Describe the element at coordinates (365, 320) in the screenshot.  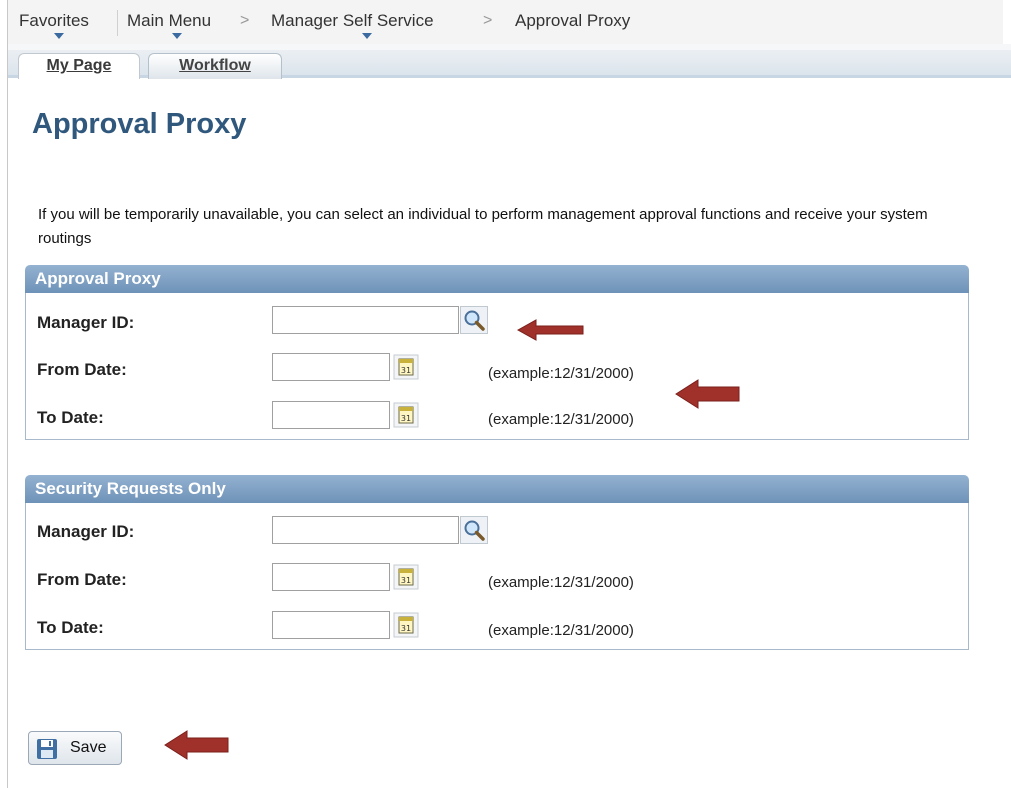
I see `manager-id-input` at that location.